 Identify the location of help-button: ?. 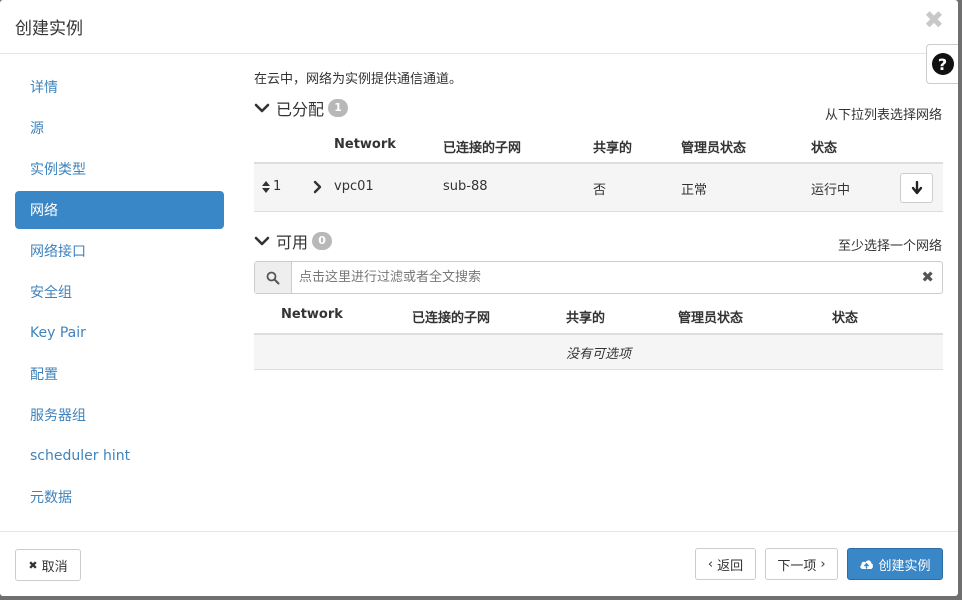
(942, 64).